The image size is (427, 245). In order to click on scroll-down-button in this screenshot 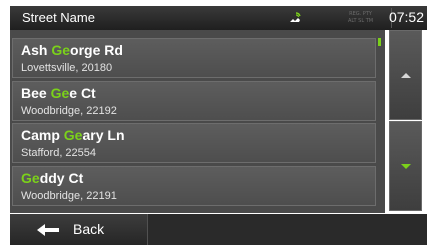, I will do `click(405, 166)`.